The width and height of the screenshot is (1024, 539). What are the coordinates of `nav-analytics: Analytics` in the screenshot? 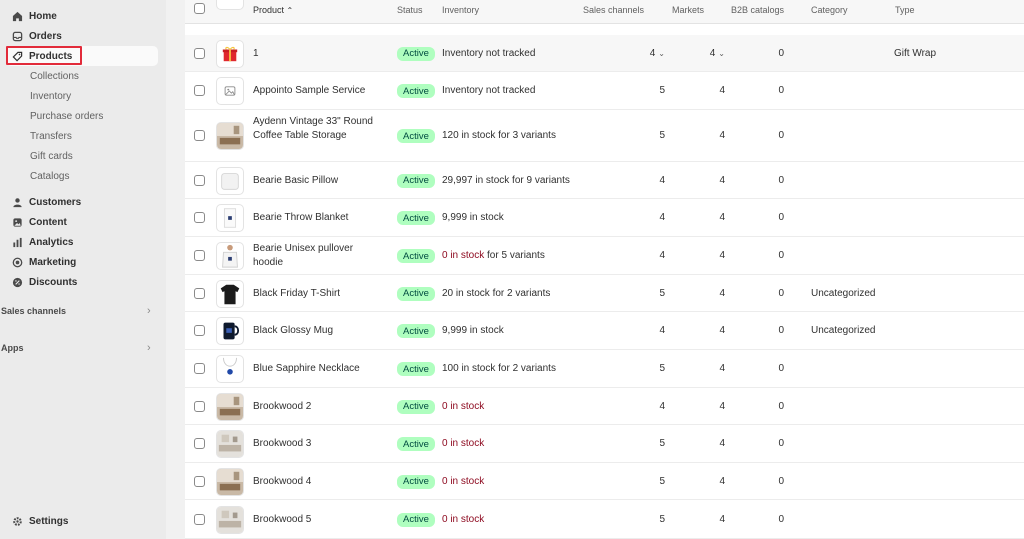 It's located at (82, 242).